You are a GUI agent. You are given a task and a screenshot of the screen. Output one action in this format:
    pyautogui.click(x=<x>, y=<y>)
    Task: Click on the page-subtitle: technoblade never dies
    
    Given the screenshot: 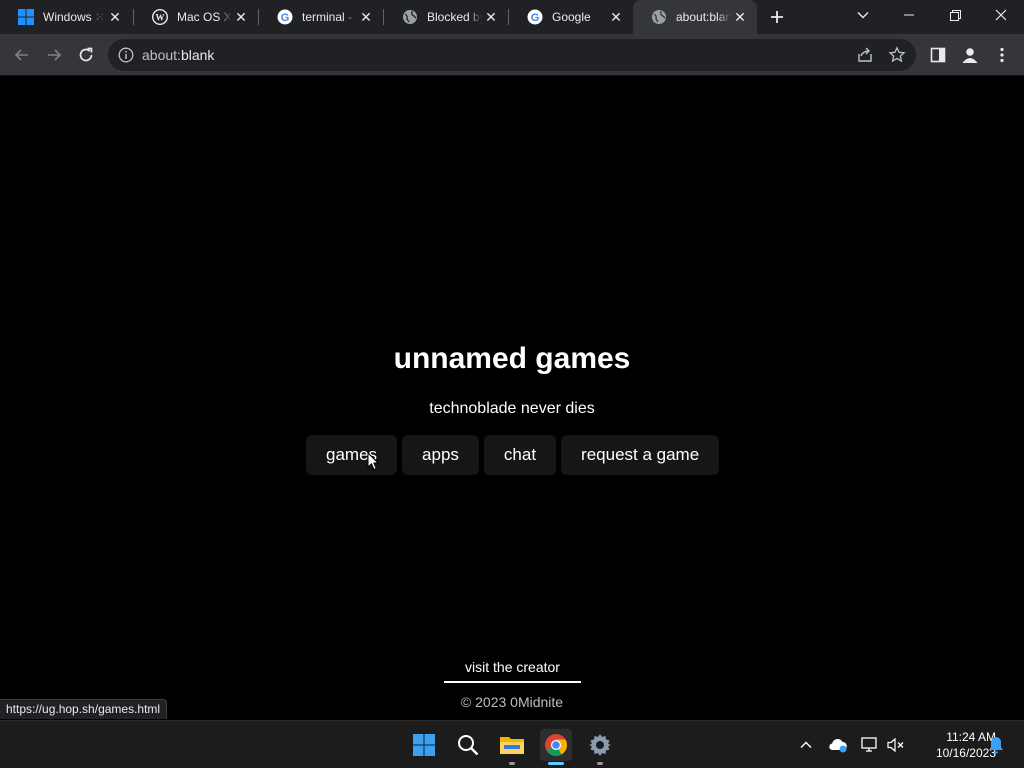 What is the action you would take?
    pyautogui.click(x=512, y=408)
    